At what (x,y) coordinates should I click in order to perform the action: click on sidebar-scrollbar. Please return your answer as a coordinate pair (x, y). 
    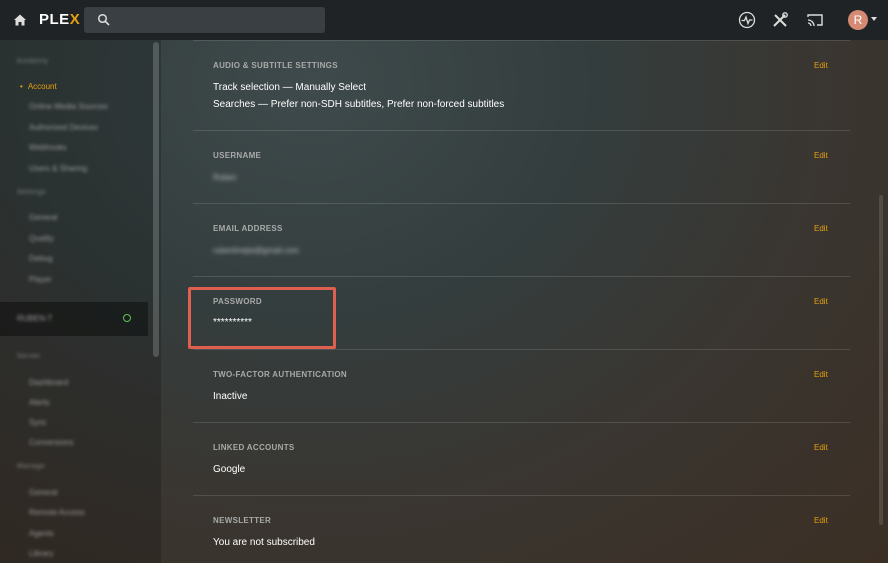
    Looking at the image, I should click on (156, 199).